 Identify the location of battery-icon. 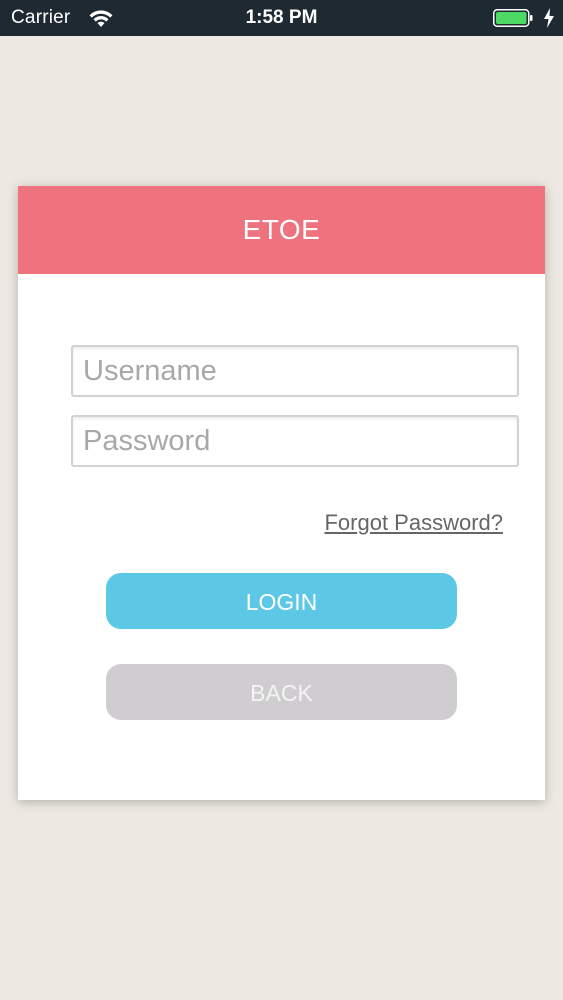
(513, 18).